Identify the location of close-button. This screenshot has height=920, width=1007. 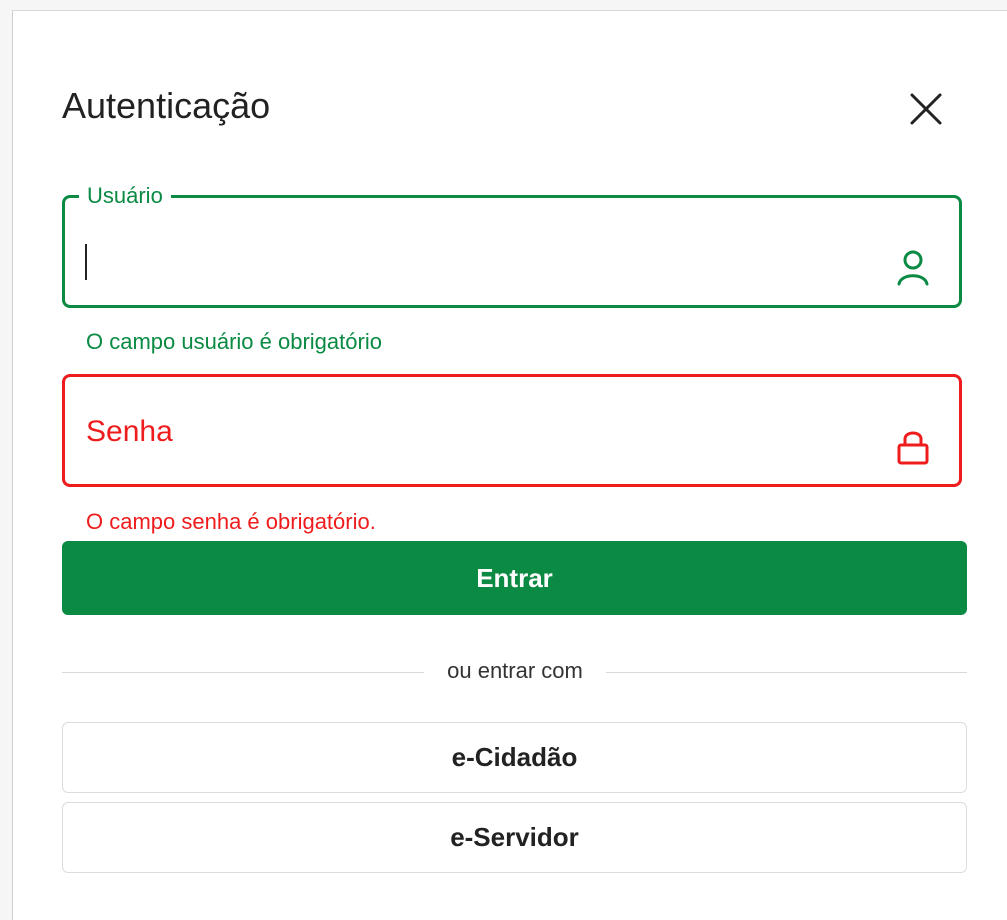
(926, 109).